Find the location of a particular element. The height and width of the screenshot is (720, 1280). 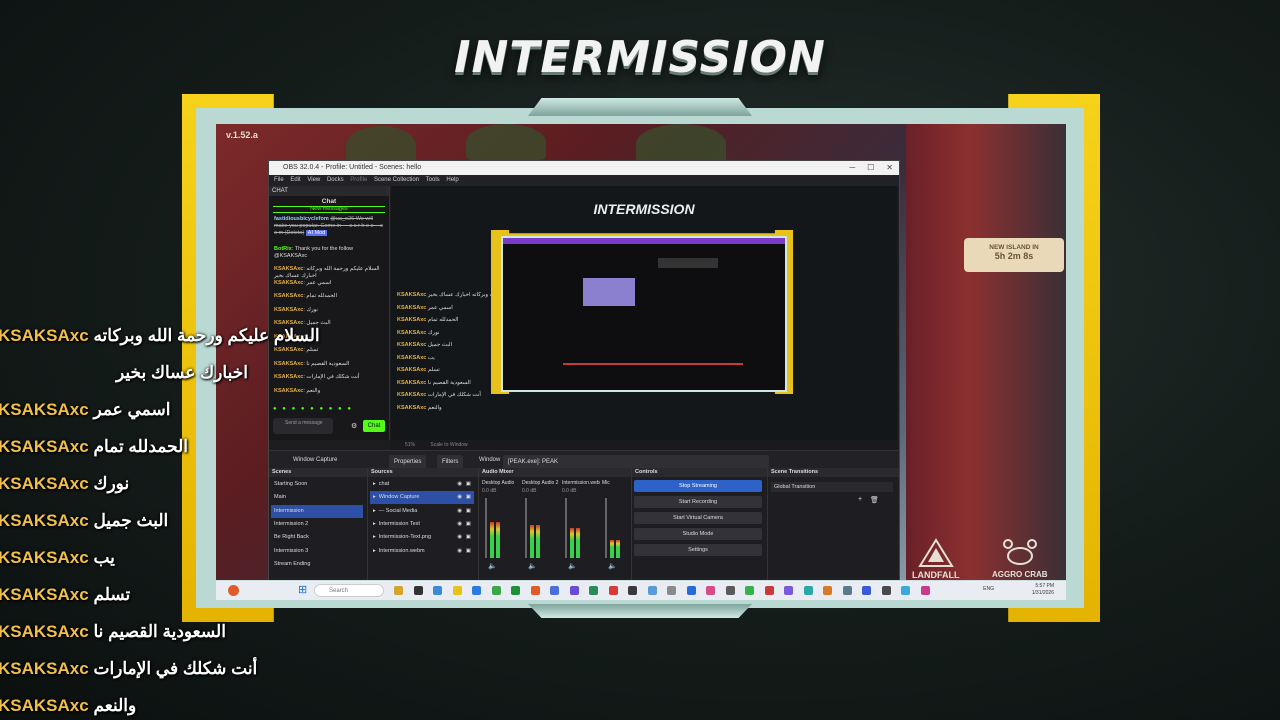

scene-item: Starting Soon is located at coordinates (317, 484).